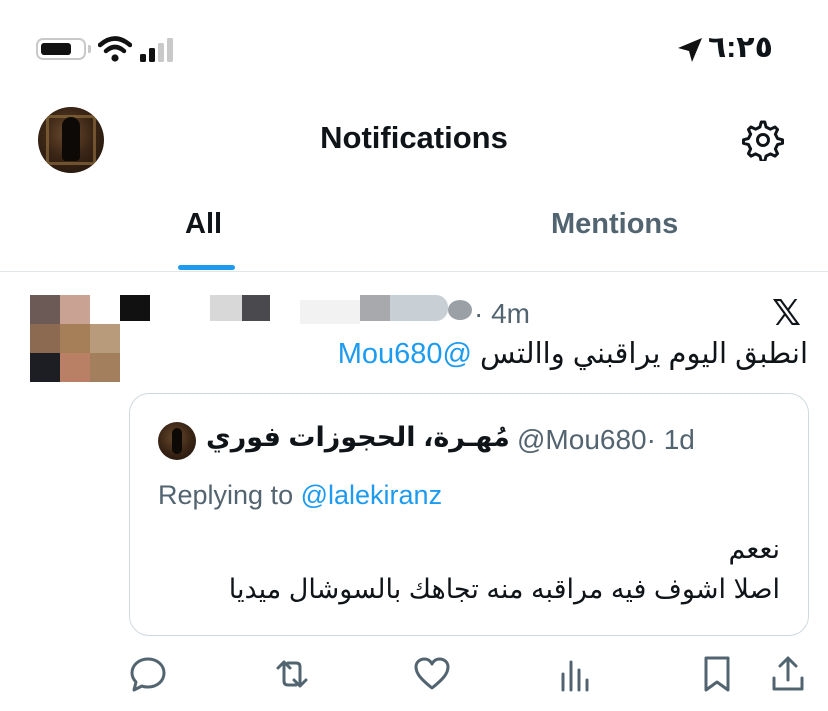 The width and height of the screenshot is (828, 711). I want to click on notification-time: · 4m, so click(502, 313).